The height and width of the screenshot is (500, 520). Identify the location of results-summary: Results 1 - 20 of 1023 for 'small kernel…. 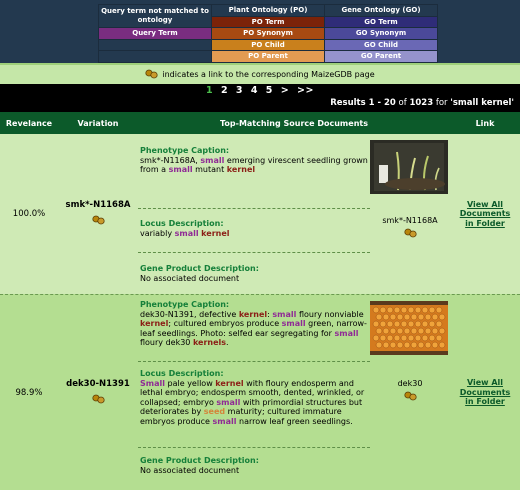
(422, 103).